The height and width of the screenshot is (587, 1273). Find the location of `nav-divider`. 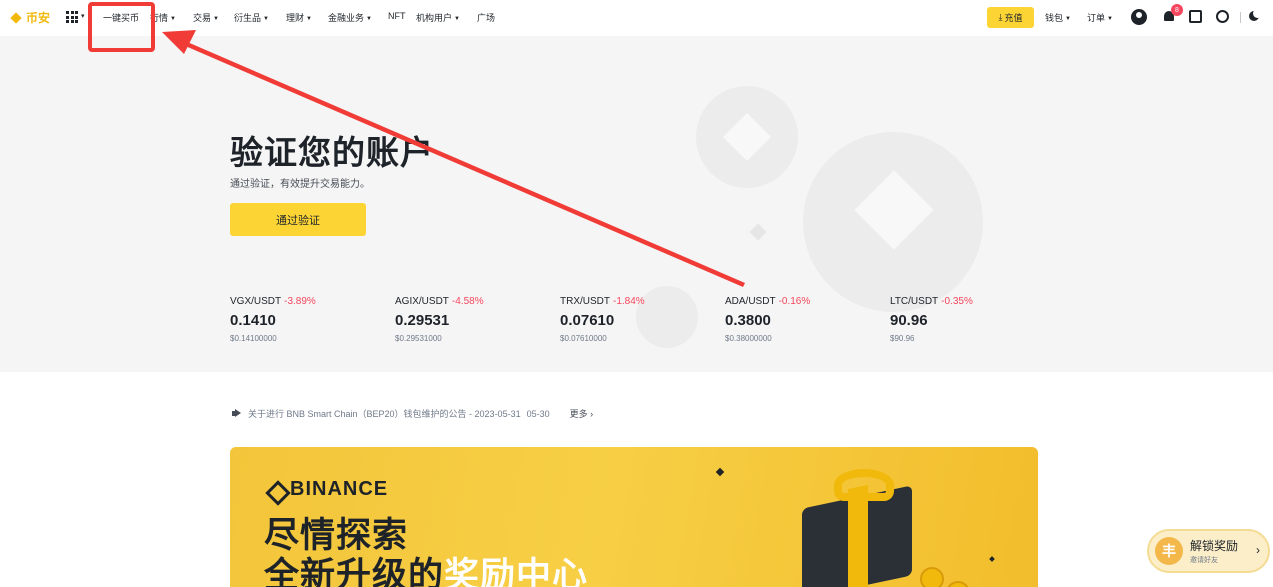

nav-divider is located at coordinates (1240, 17).